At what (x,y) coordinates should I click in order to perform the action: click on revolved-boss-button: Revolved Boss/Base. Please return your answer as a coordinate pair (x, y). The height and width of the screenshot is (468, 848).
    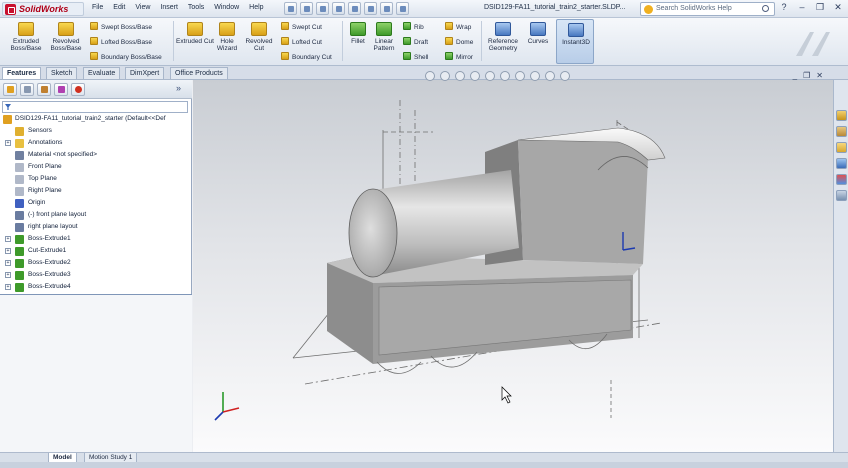
    Looking at the image, I should click on (66, 37).